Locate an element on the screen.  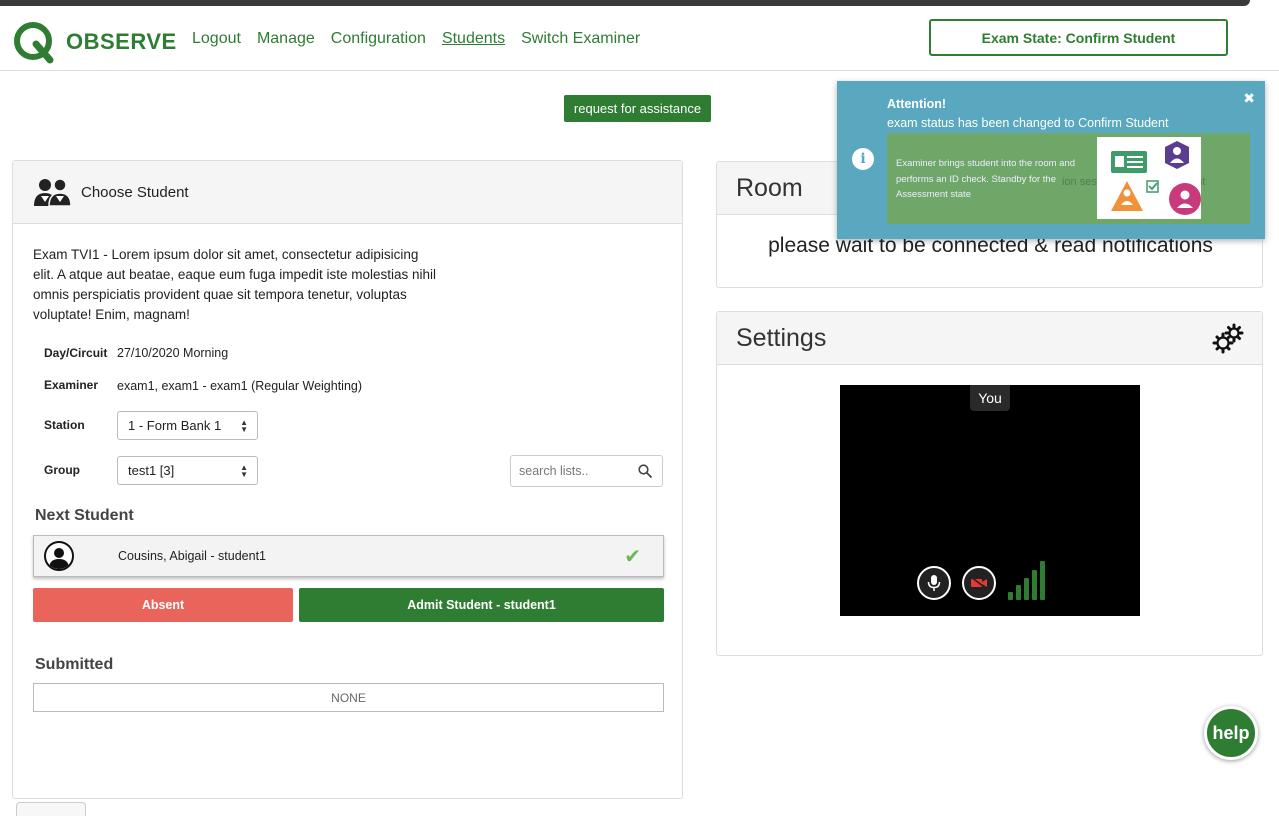
group-select: test1 [3] ▲ ▼ is located at coordinates (187, 470).